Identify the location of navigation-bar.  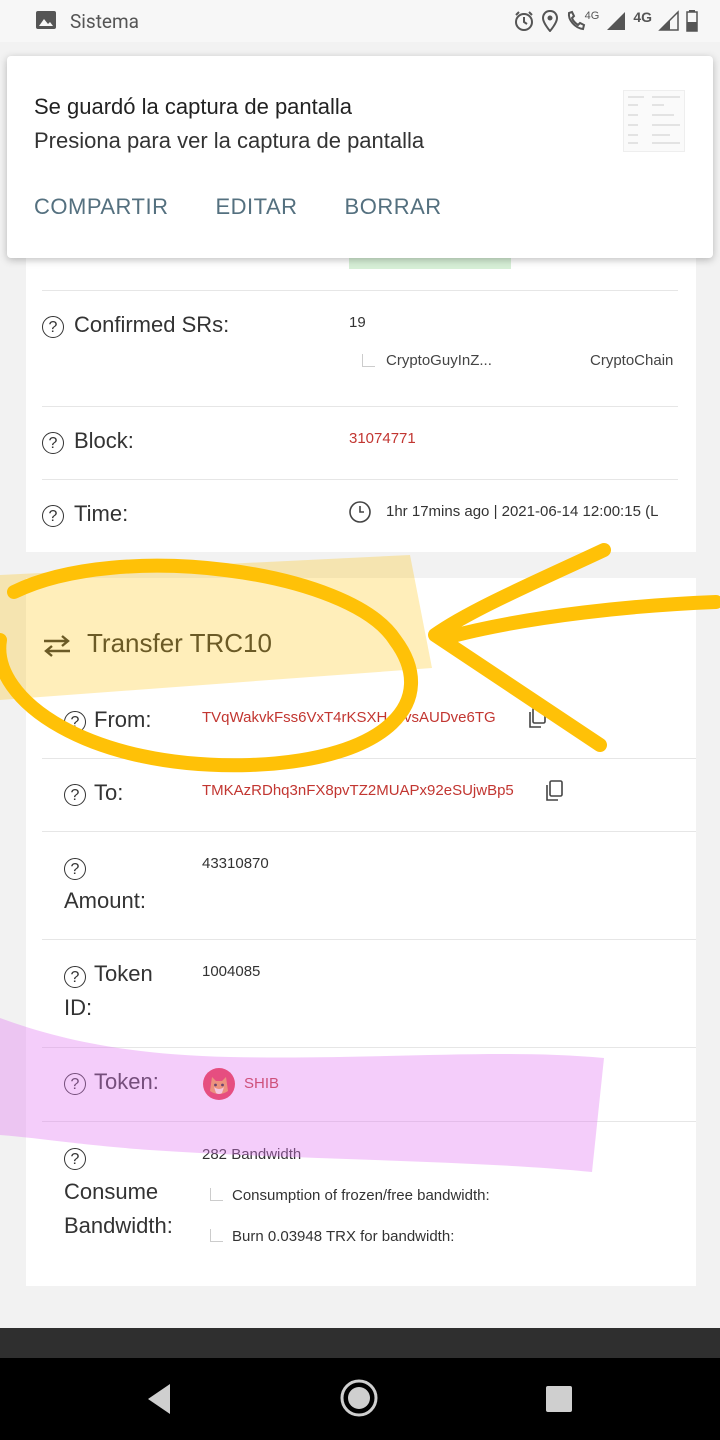
(360, 1399).